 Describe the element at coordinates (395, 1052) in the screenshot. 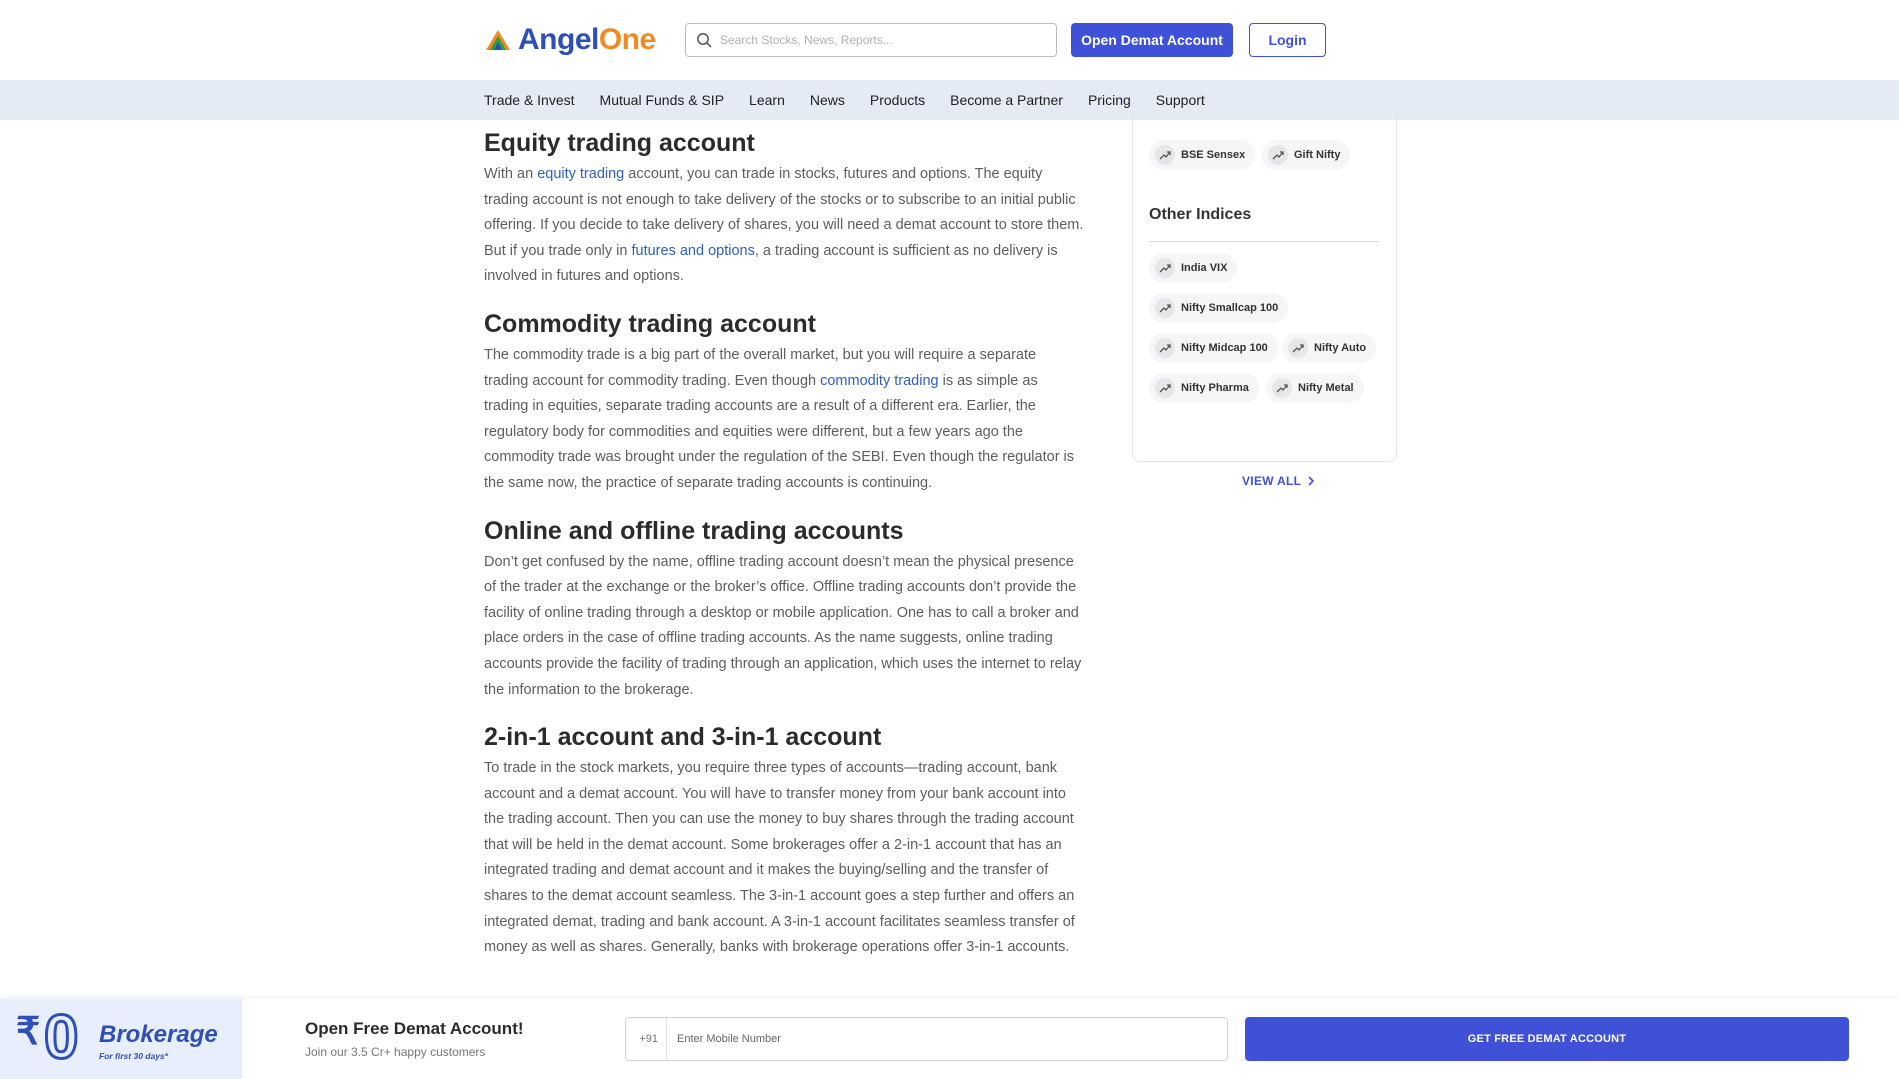

I see `cta-subtitle: Join our 3.5 Cr+ happy customers` at that location.